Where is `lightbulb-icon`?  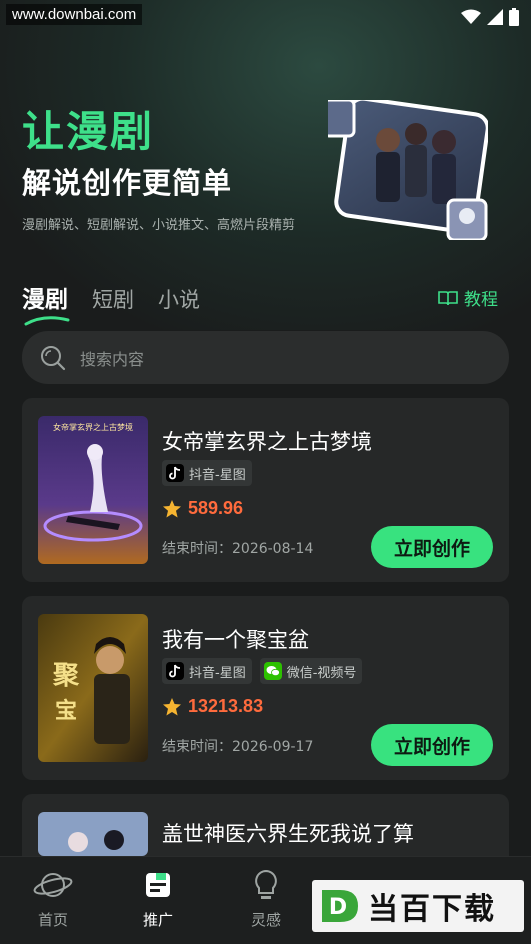
lightbulb-icon is located at coordinates (266, 884).